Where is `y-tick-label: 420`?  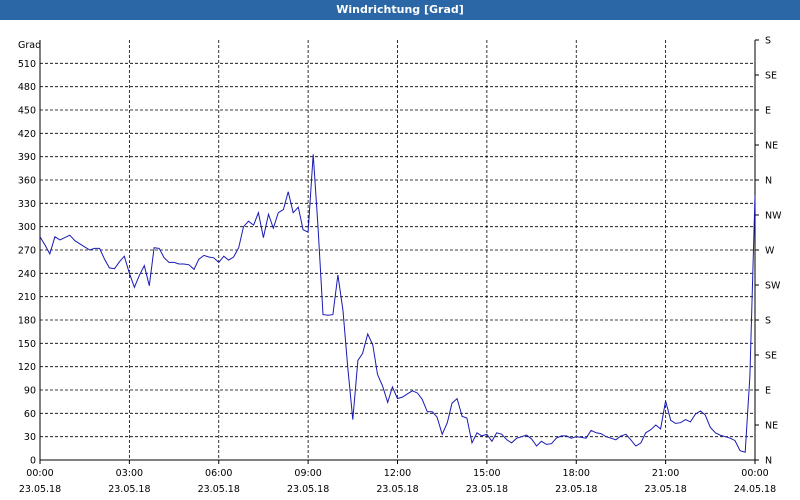
y-tick-label: 420 is located at coordinates (27, 134).